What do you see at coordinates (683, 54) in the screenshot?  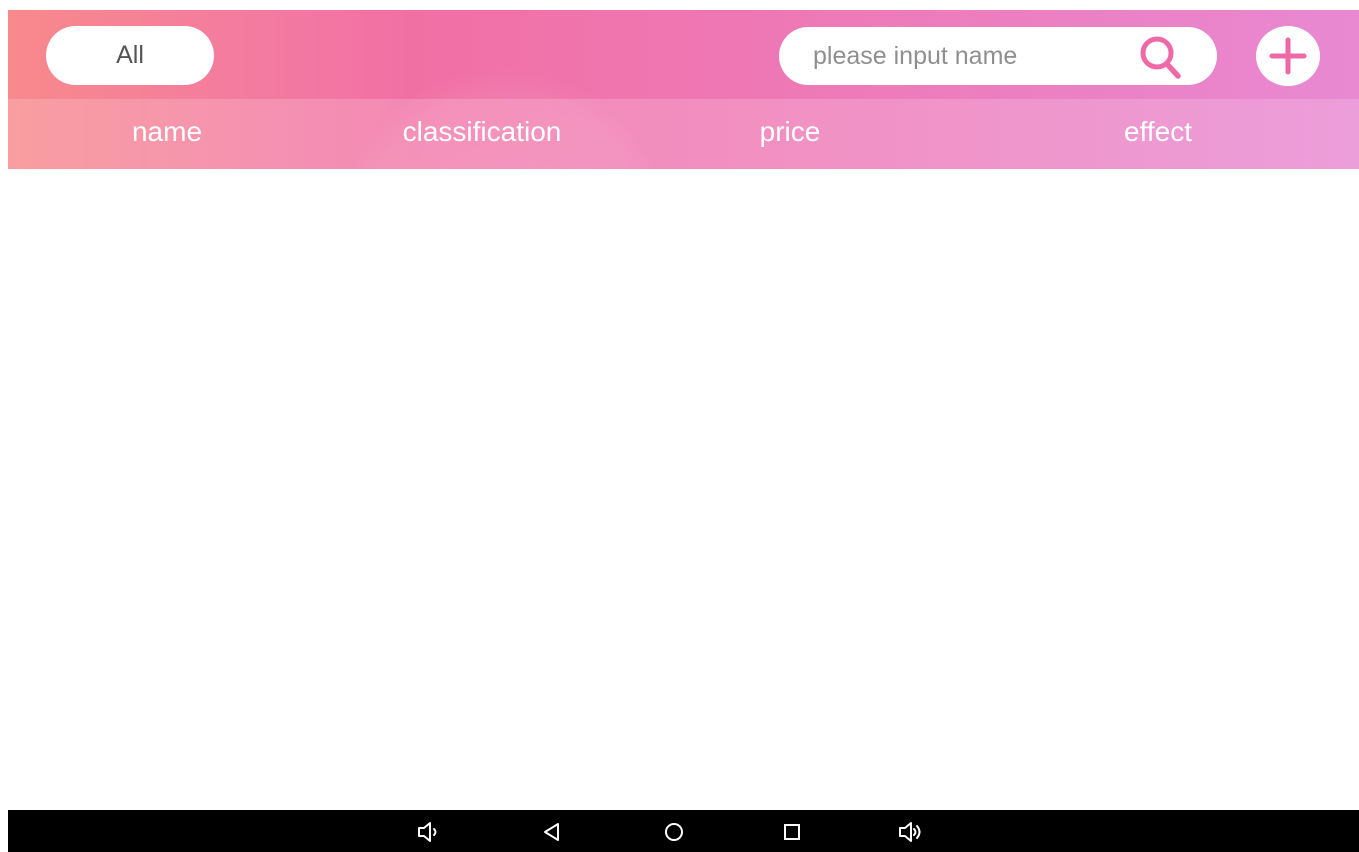 I see `top-bar: All` at bounding box center [683, 54].